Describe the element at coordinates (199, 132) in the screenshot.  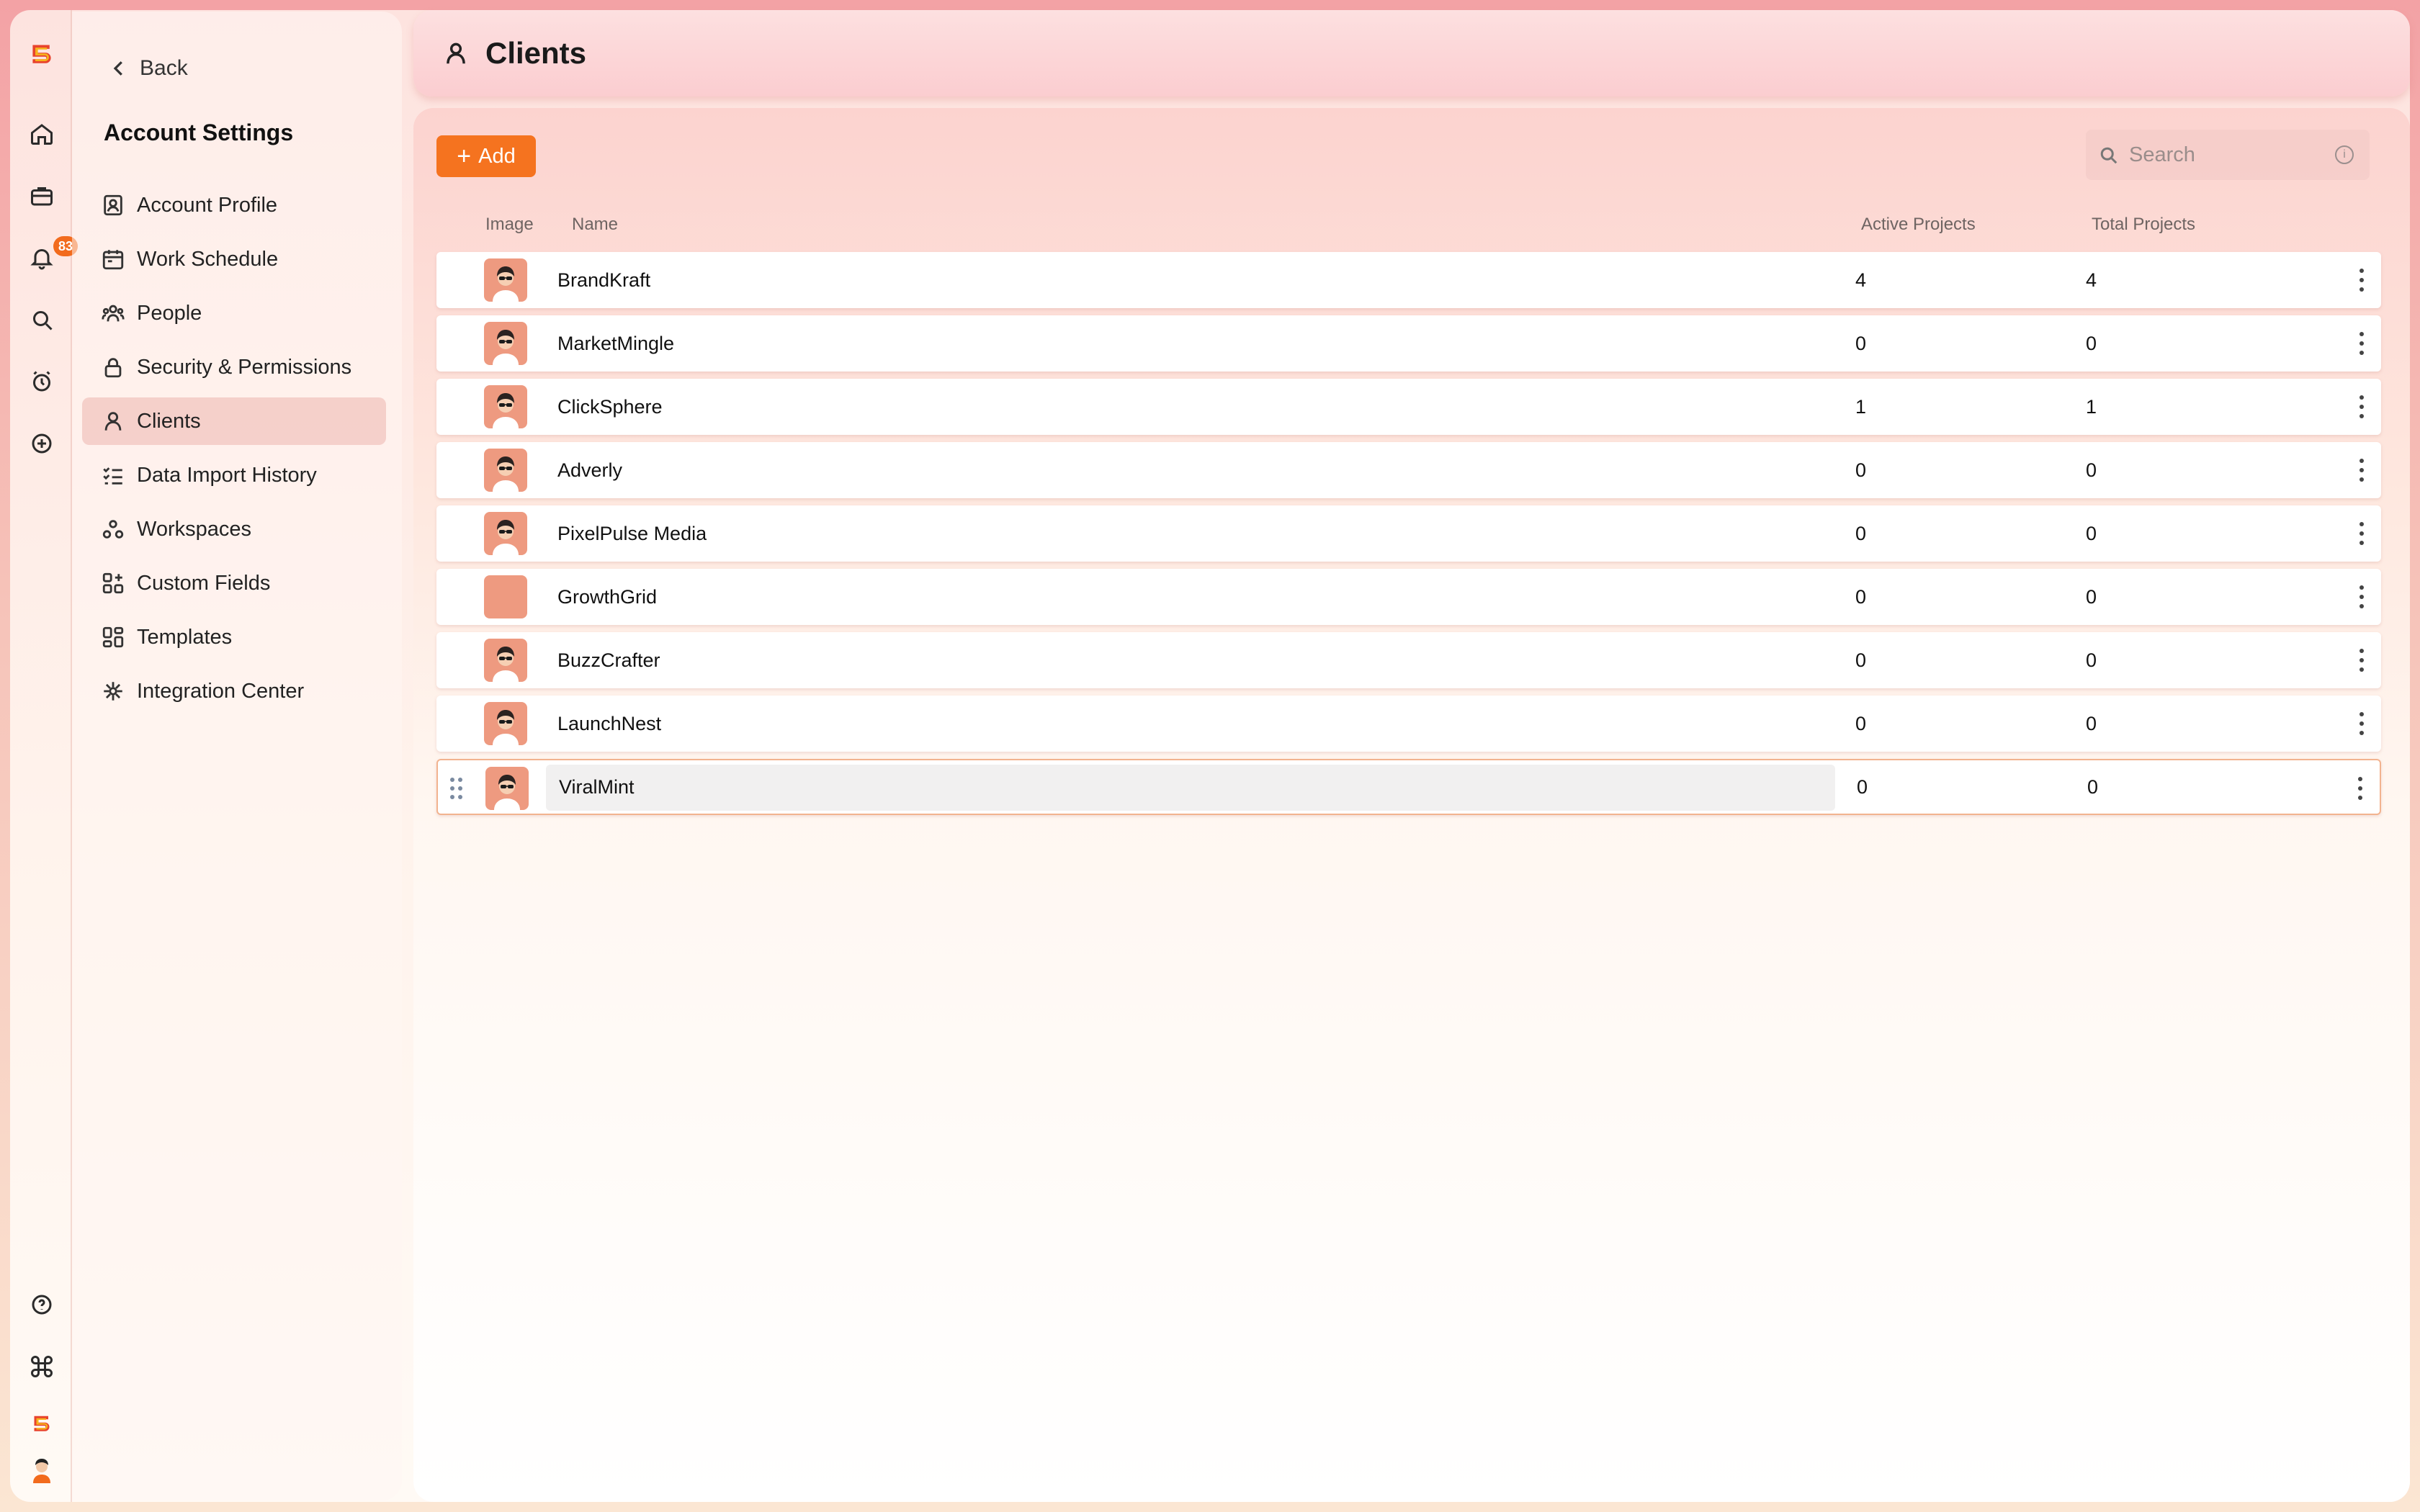
I see `sidebar-title: Account Settings` at that location.